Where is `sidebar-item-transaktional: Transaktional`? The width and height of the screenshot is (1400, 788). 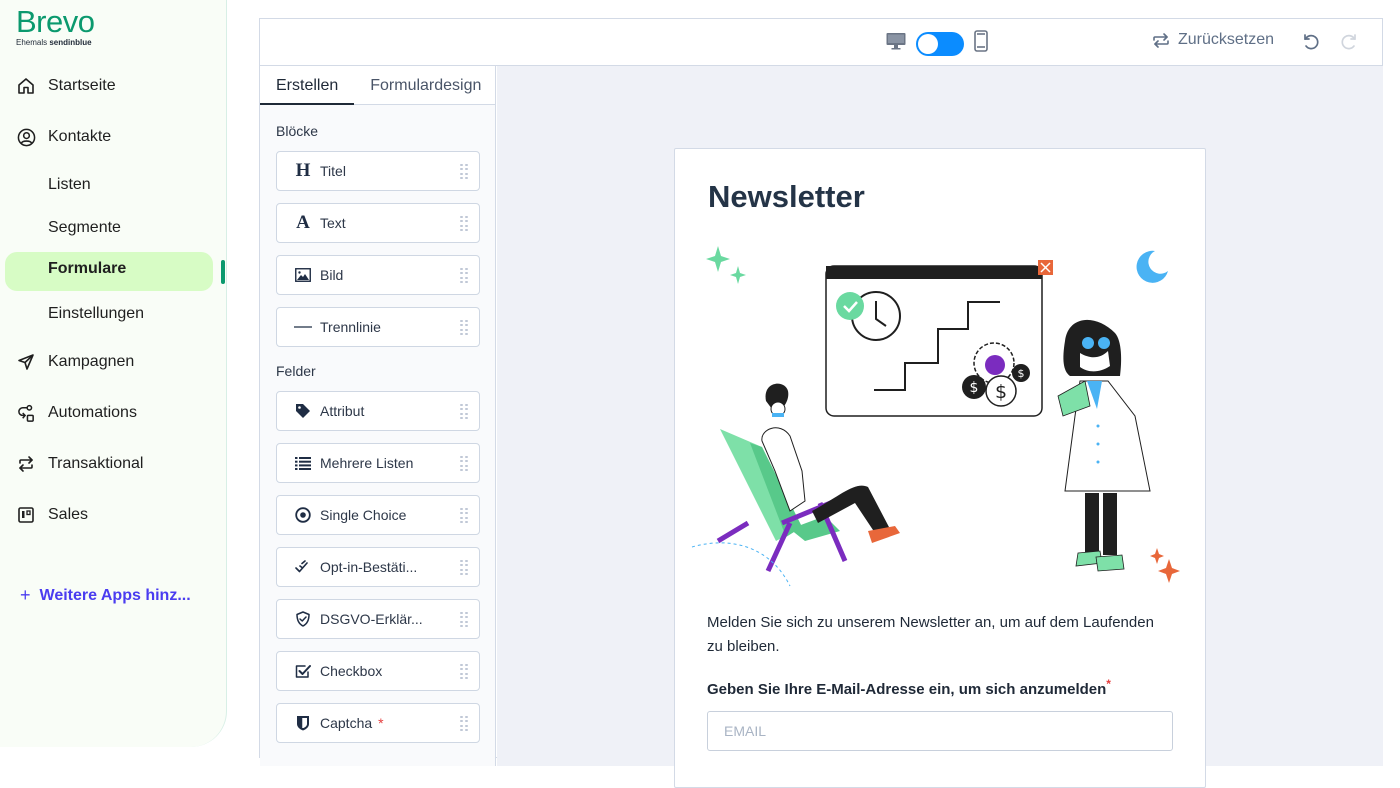 sidebar-item-transaktional: Transaktional is located at coordinates (79, 464).